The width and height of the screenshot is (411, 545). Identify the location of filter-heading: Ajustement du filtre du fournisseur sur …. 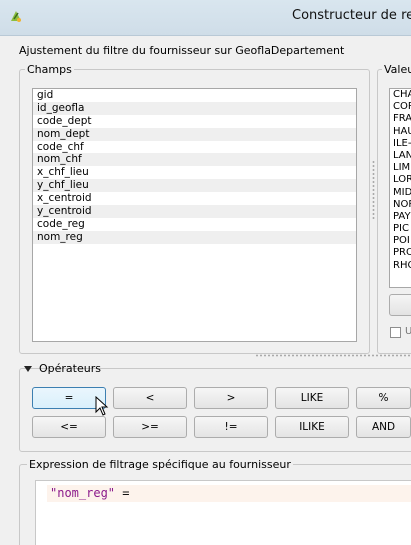
(182, 50).